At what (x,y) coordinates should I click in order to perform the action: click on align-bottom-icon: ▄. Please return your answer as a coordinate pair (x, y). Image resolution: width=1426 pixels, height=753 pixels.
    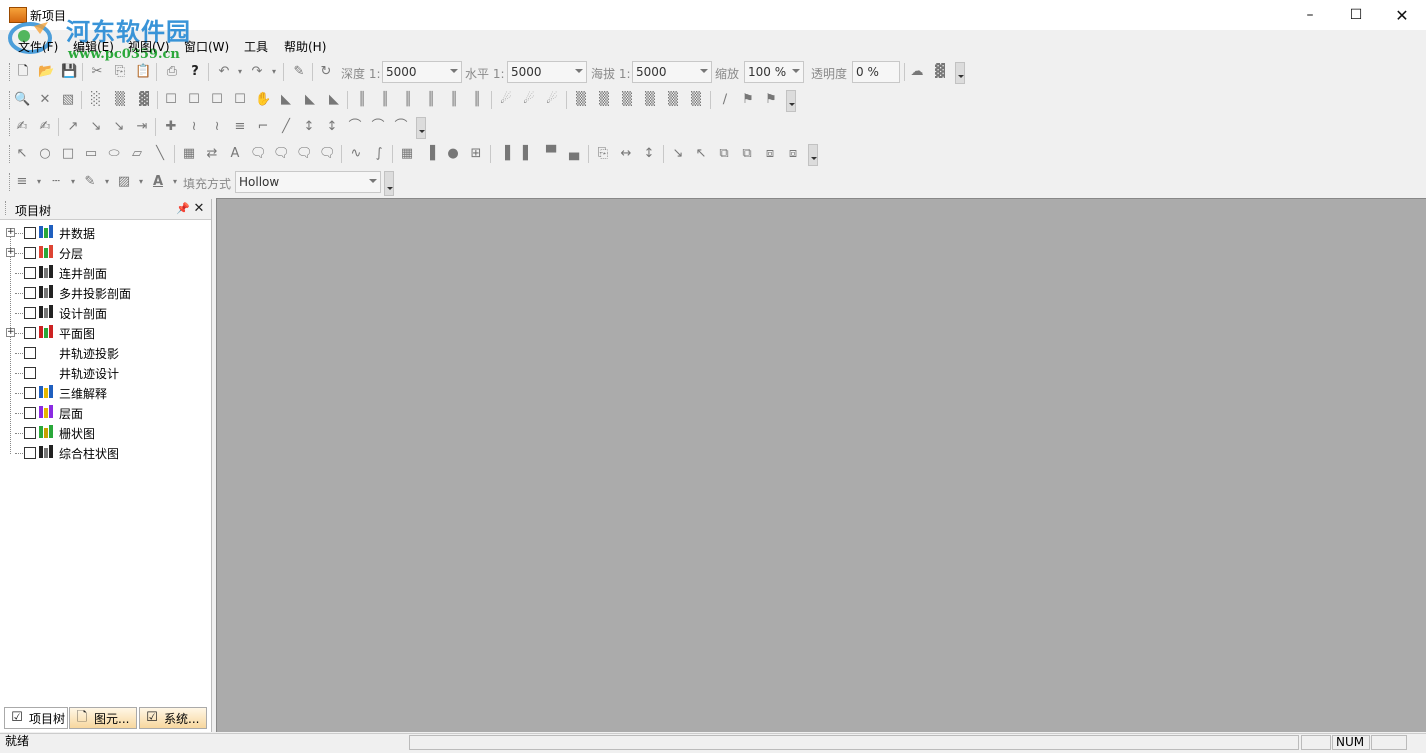
    Looking at the image, I should click on (574, 154).